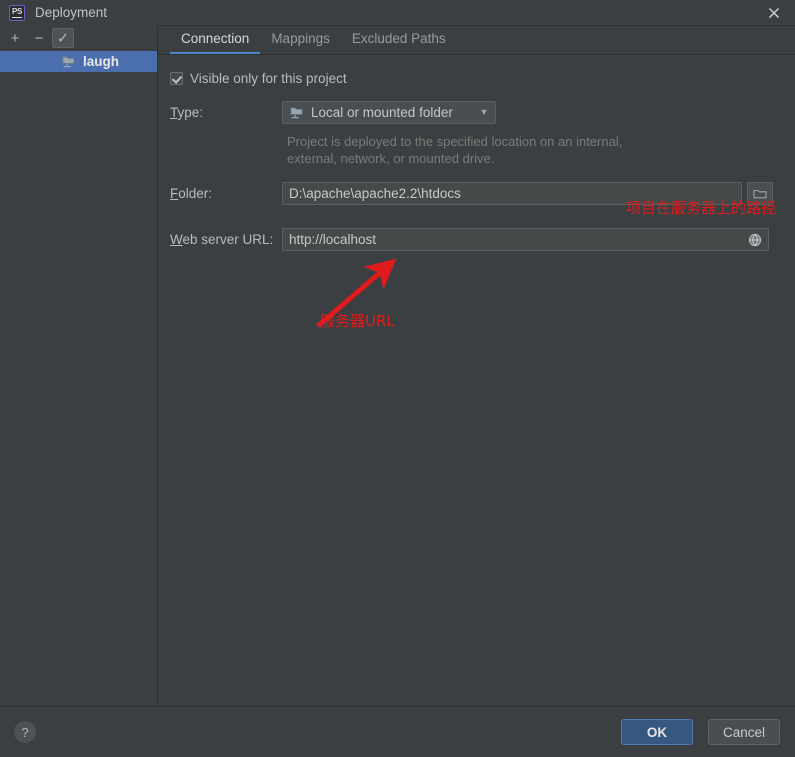 This screenshot has height=757, width=795. What do you see at coordinates (701, 208) in the screenshot?
I see `annotation-path-note: 项目在服务器上的路径` at bounding box center [701, 208].